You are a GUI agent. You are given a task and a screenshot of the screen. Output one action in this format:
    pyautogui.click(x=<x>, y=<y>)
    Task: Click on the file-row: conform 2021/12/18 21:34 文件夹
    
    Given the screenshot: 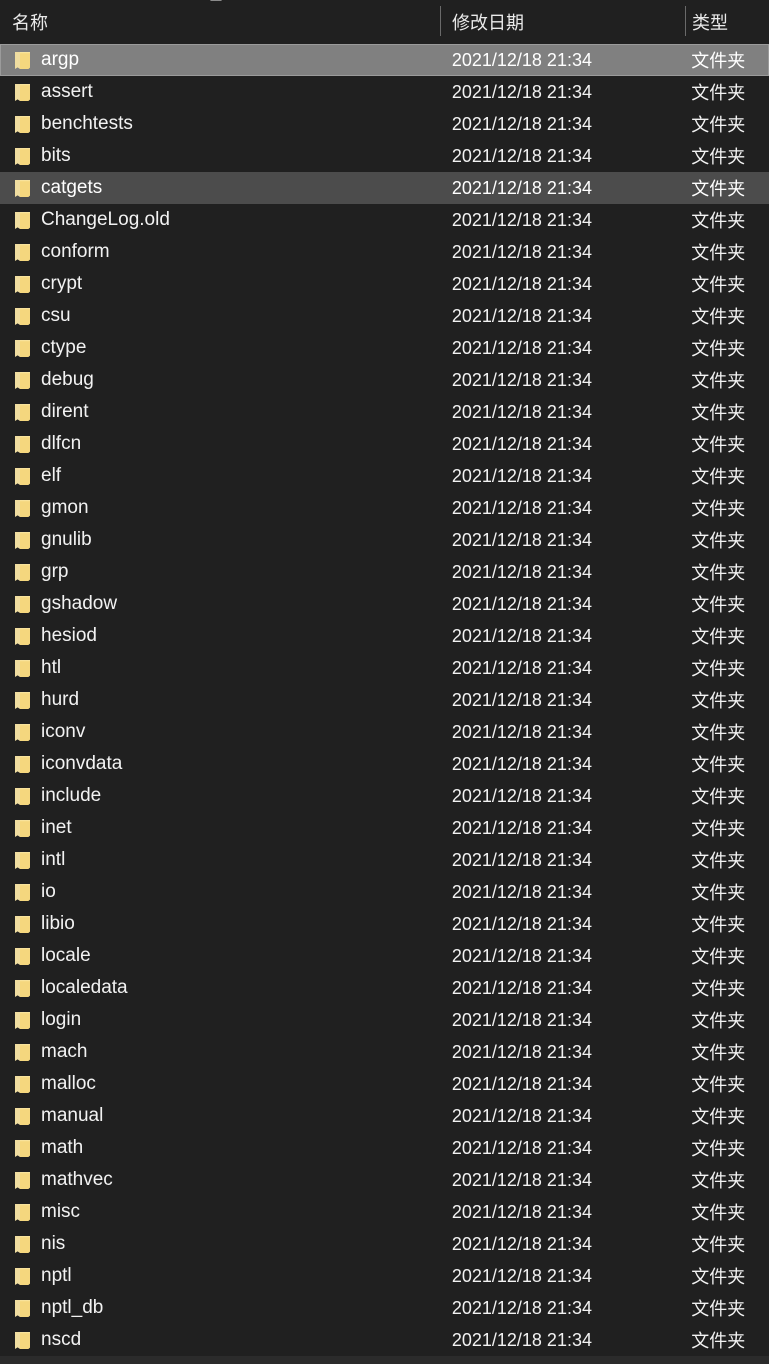 What is the action you would take?
    pyautogui.click(x=384, y=252)
    